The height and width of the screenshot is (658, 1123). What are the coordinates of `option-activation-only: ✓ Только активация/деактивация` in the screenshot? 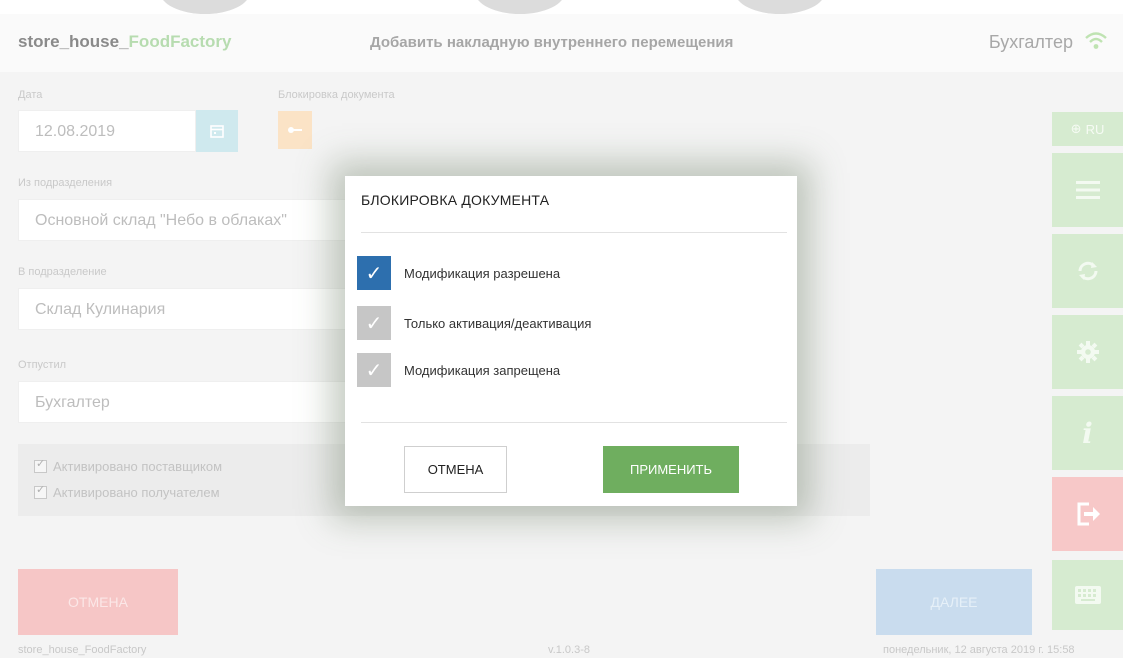 It's located at (474, 323).